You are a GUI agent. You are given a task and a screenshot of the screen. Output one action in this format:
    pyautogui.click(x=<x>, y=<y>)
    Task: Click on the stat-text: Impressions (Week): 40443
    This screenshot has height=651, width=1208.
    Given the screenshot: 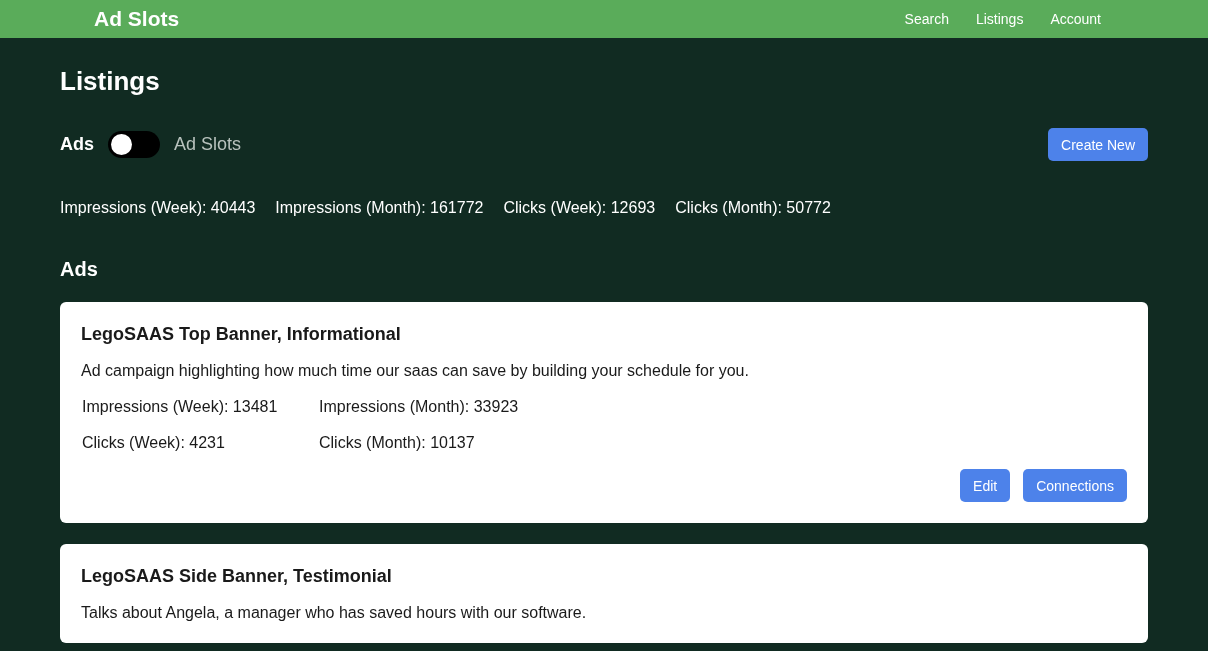 What is the action you would take?
    pyautogui.click(x=158, y=208)
    